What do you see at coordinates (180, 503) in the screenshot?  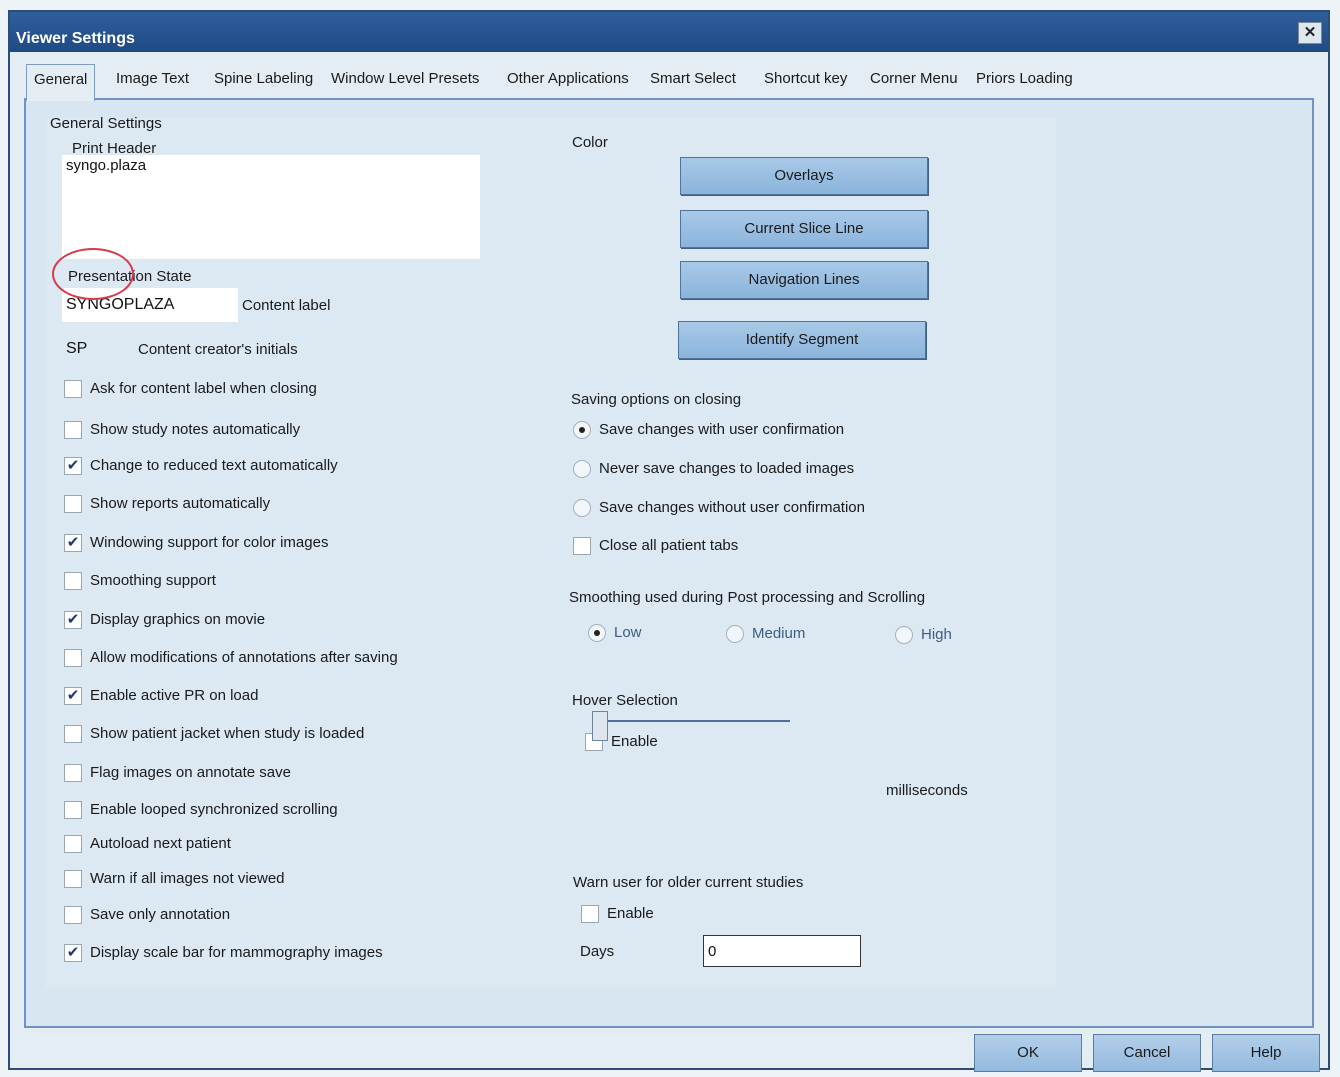 I see `checkbox-label: Show reports automatically` at bounding box center [180, 503].